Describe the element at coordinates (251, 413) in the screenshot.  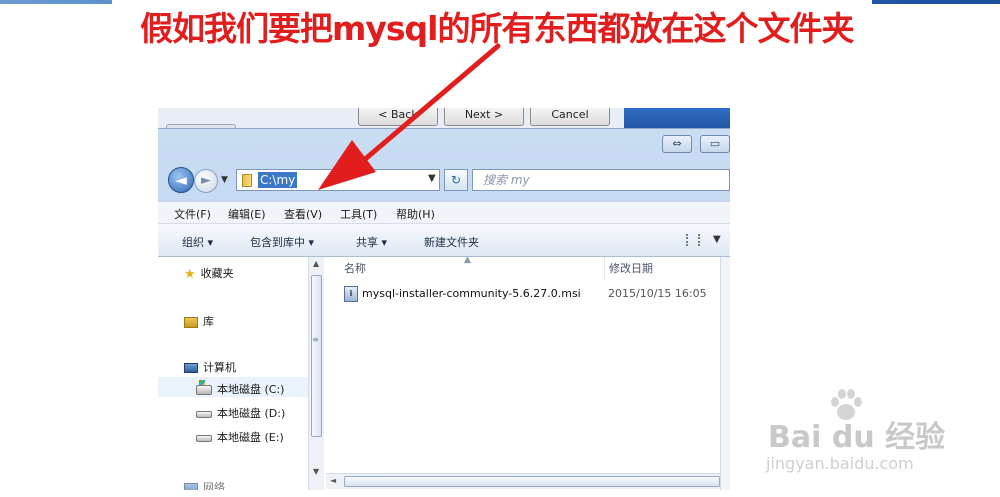
I see `nav-item-label: 本地磁盘 (D:)` at that location.